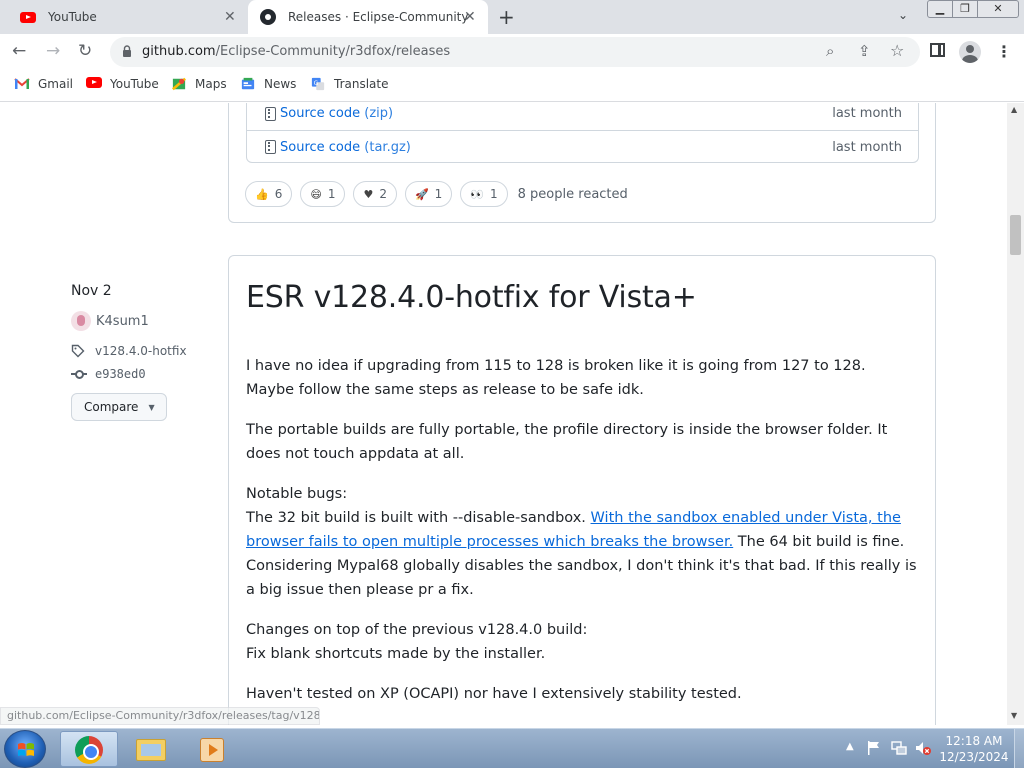 This screenshot has height=768, width=1024. I want to click on menu-button: ⋮, so click(1004, 51).